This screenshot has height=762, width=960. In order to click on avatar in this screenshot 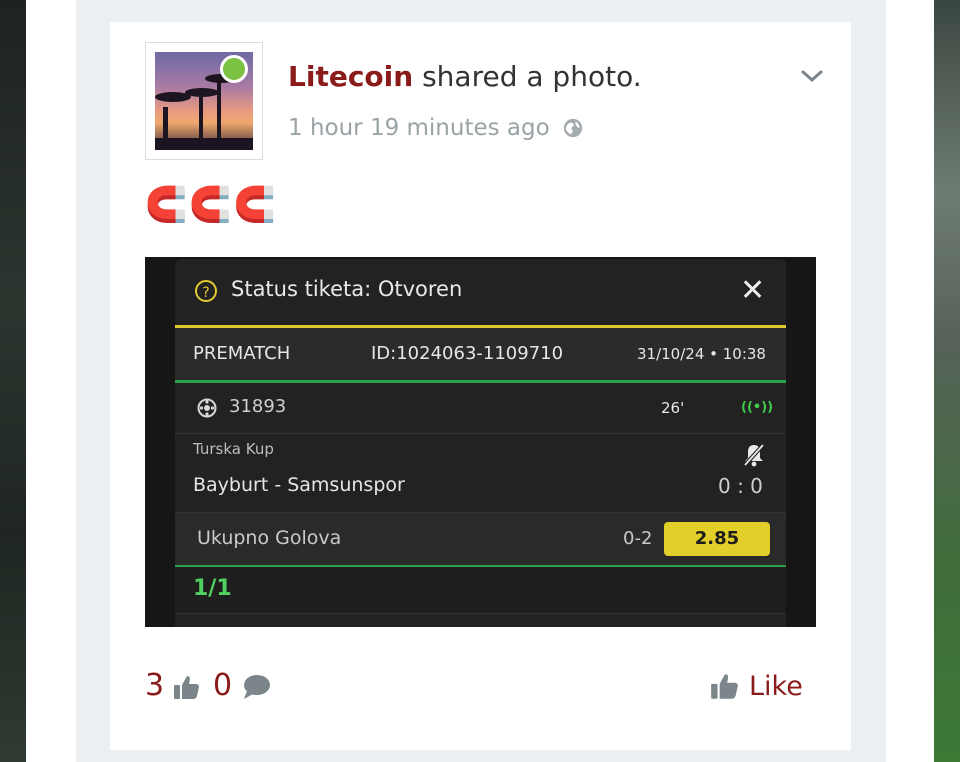, I will do `click(204, 101)`.